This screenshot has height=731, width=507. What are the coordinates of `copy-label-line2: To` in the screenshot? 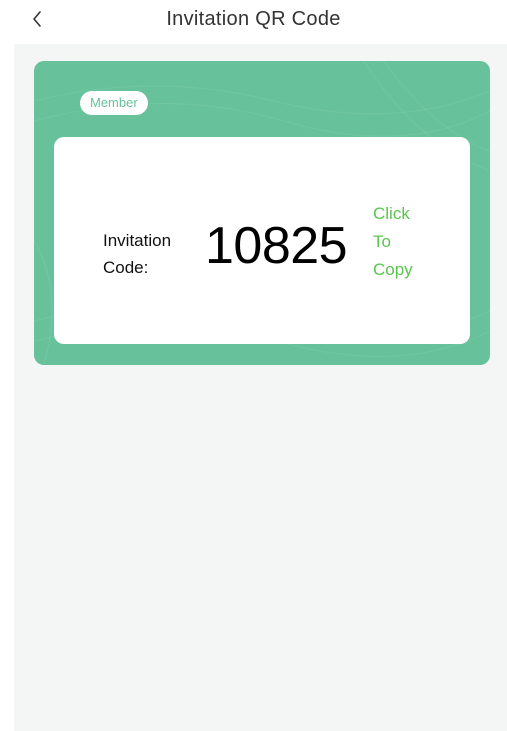 It's located at (382, 241).